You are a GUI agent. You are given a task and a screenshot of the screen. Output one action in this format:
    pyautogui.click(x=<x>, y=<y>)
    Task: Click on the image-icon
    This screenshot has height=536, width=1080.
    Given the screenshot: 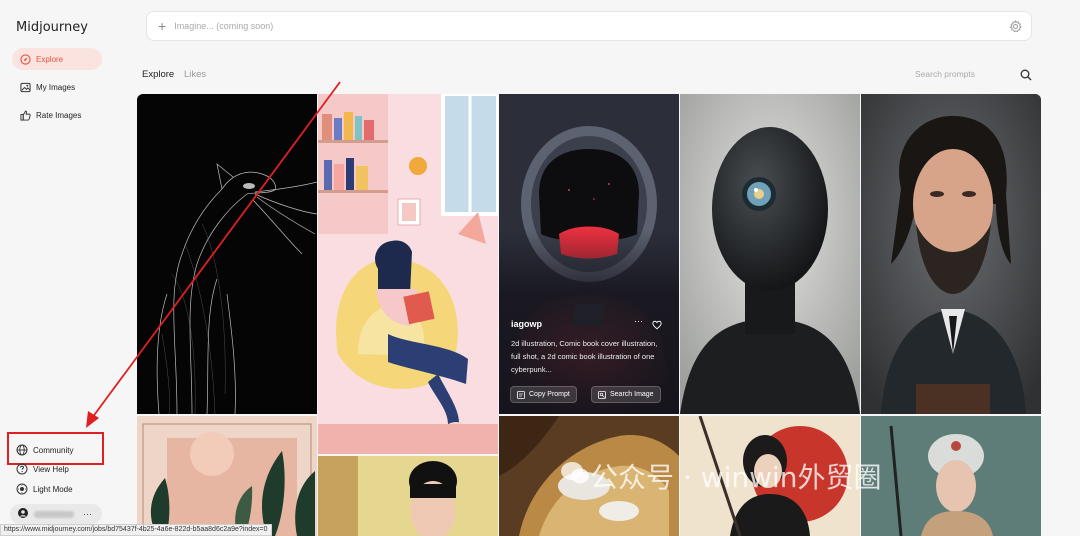 What is the action you would take?
    pyautogui.click(x=25, y=87)
    